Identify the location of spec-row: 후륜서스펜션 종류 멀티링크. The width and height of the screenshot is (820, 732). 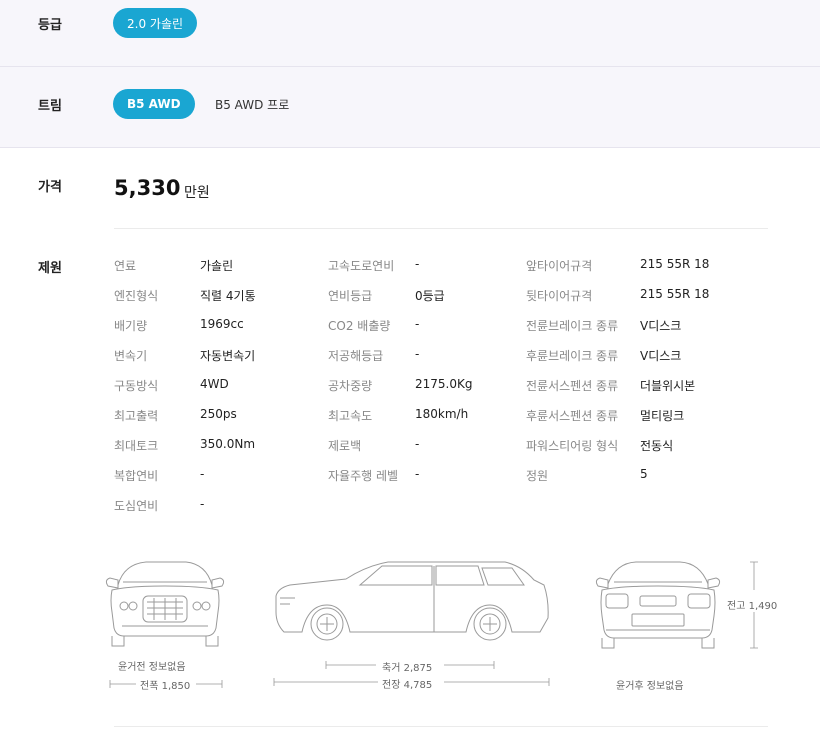
(617, 422).